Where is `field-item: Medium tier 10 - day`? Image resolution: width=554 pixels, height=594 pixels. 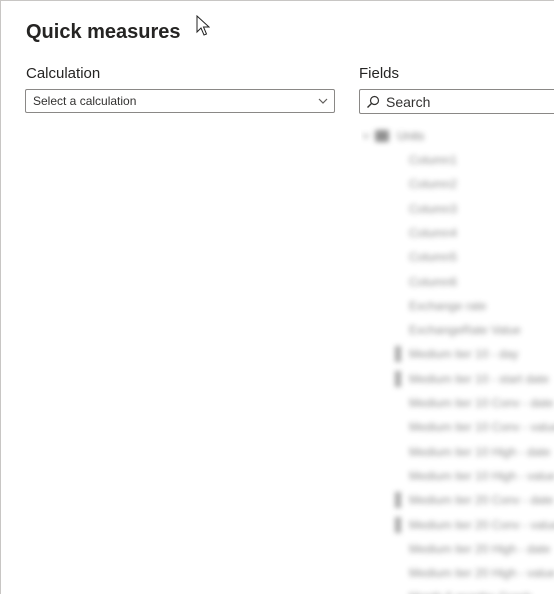
field-item: Medium tier 10 - day is located at coordinates (463, 354).